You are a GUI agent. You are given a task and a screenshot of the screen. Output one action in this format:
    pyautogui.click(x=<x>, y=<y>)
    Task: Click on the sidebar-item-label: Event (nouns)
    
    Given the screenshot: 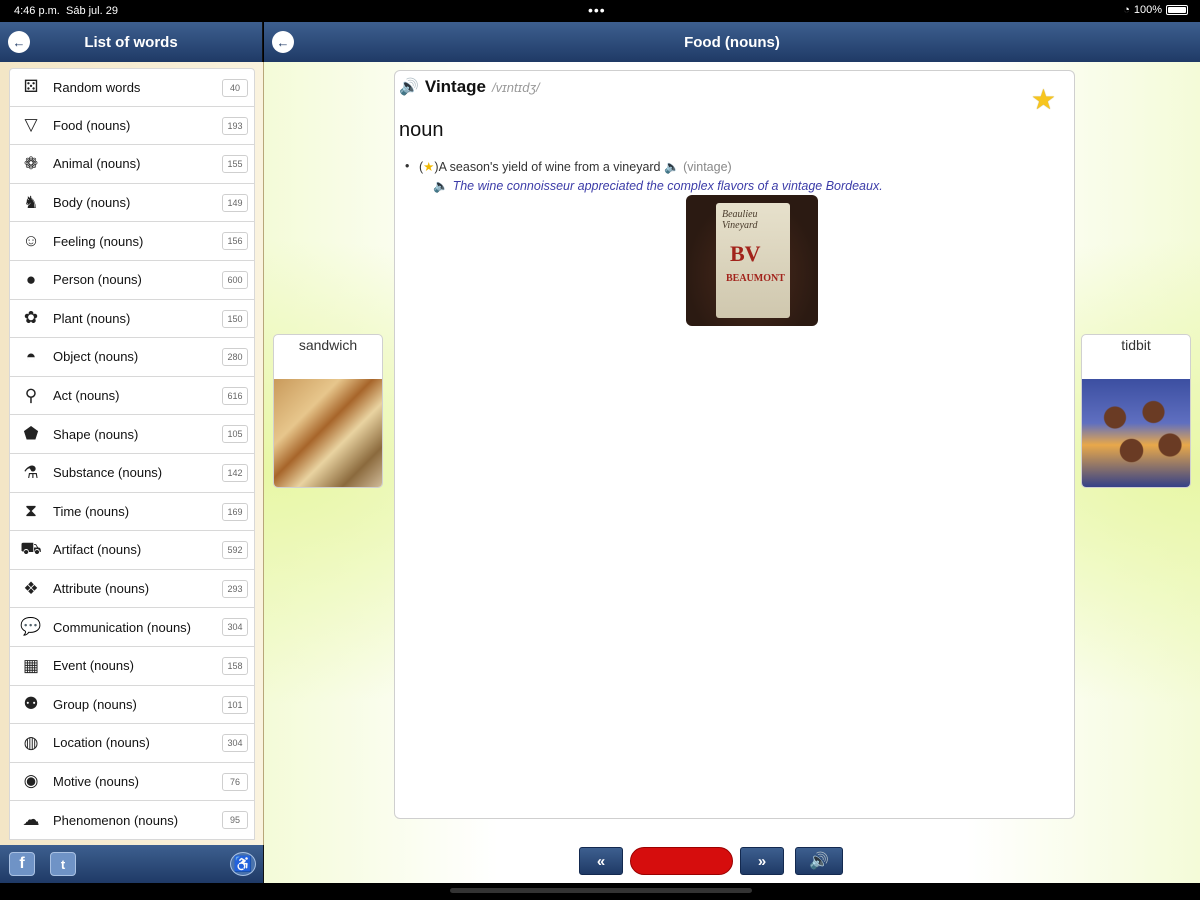 What is the action you would take?
    pyautogui.click(x=93, y=666)
    